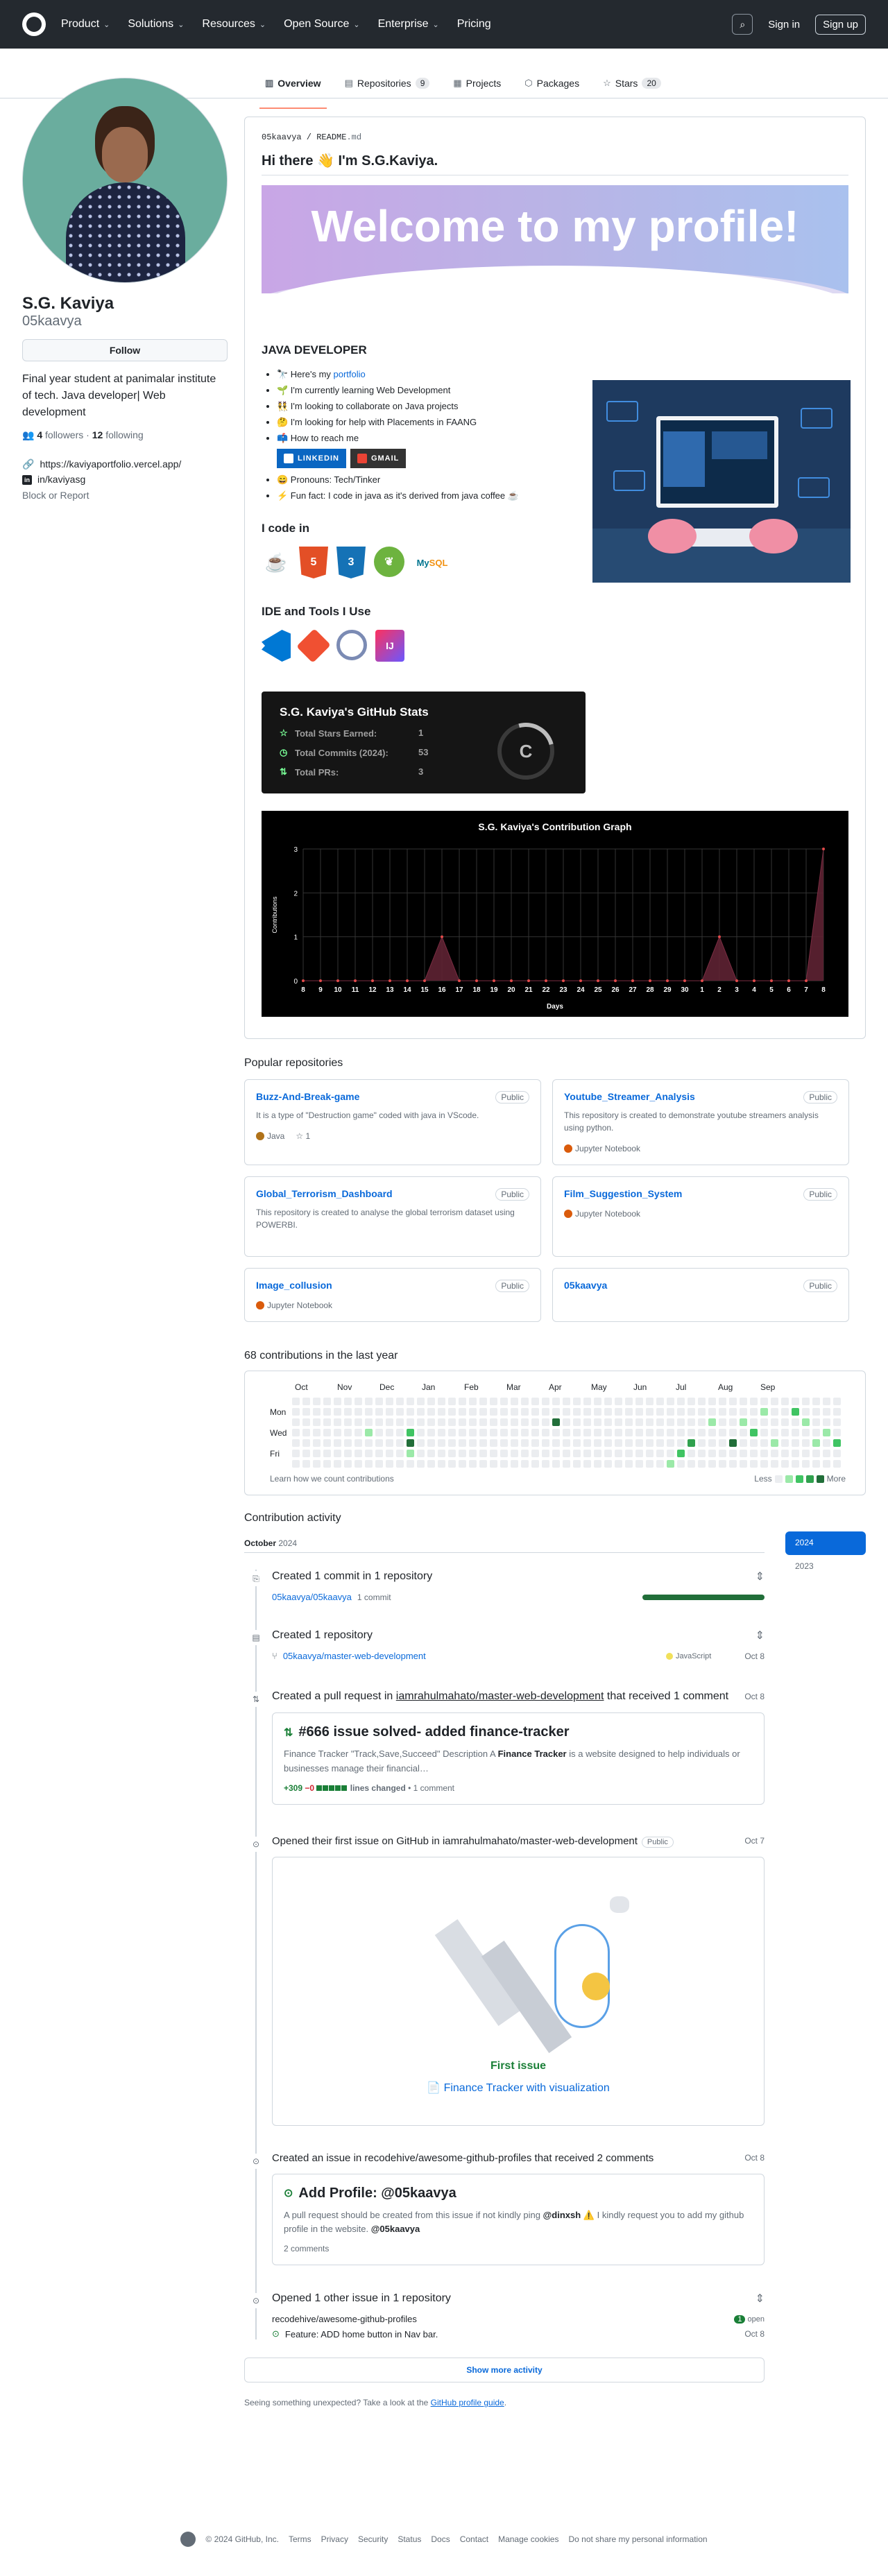 This screenshot has height=2576, width=888. Describe the element at coordinates (562, 2215) in the screenshot. I see `mention: @dinxsh` at that location.